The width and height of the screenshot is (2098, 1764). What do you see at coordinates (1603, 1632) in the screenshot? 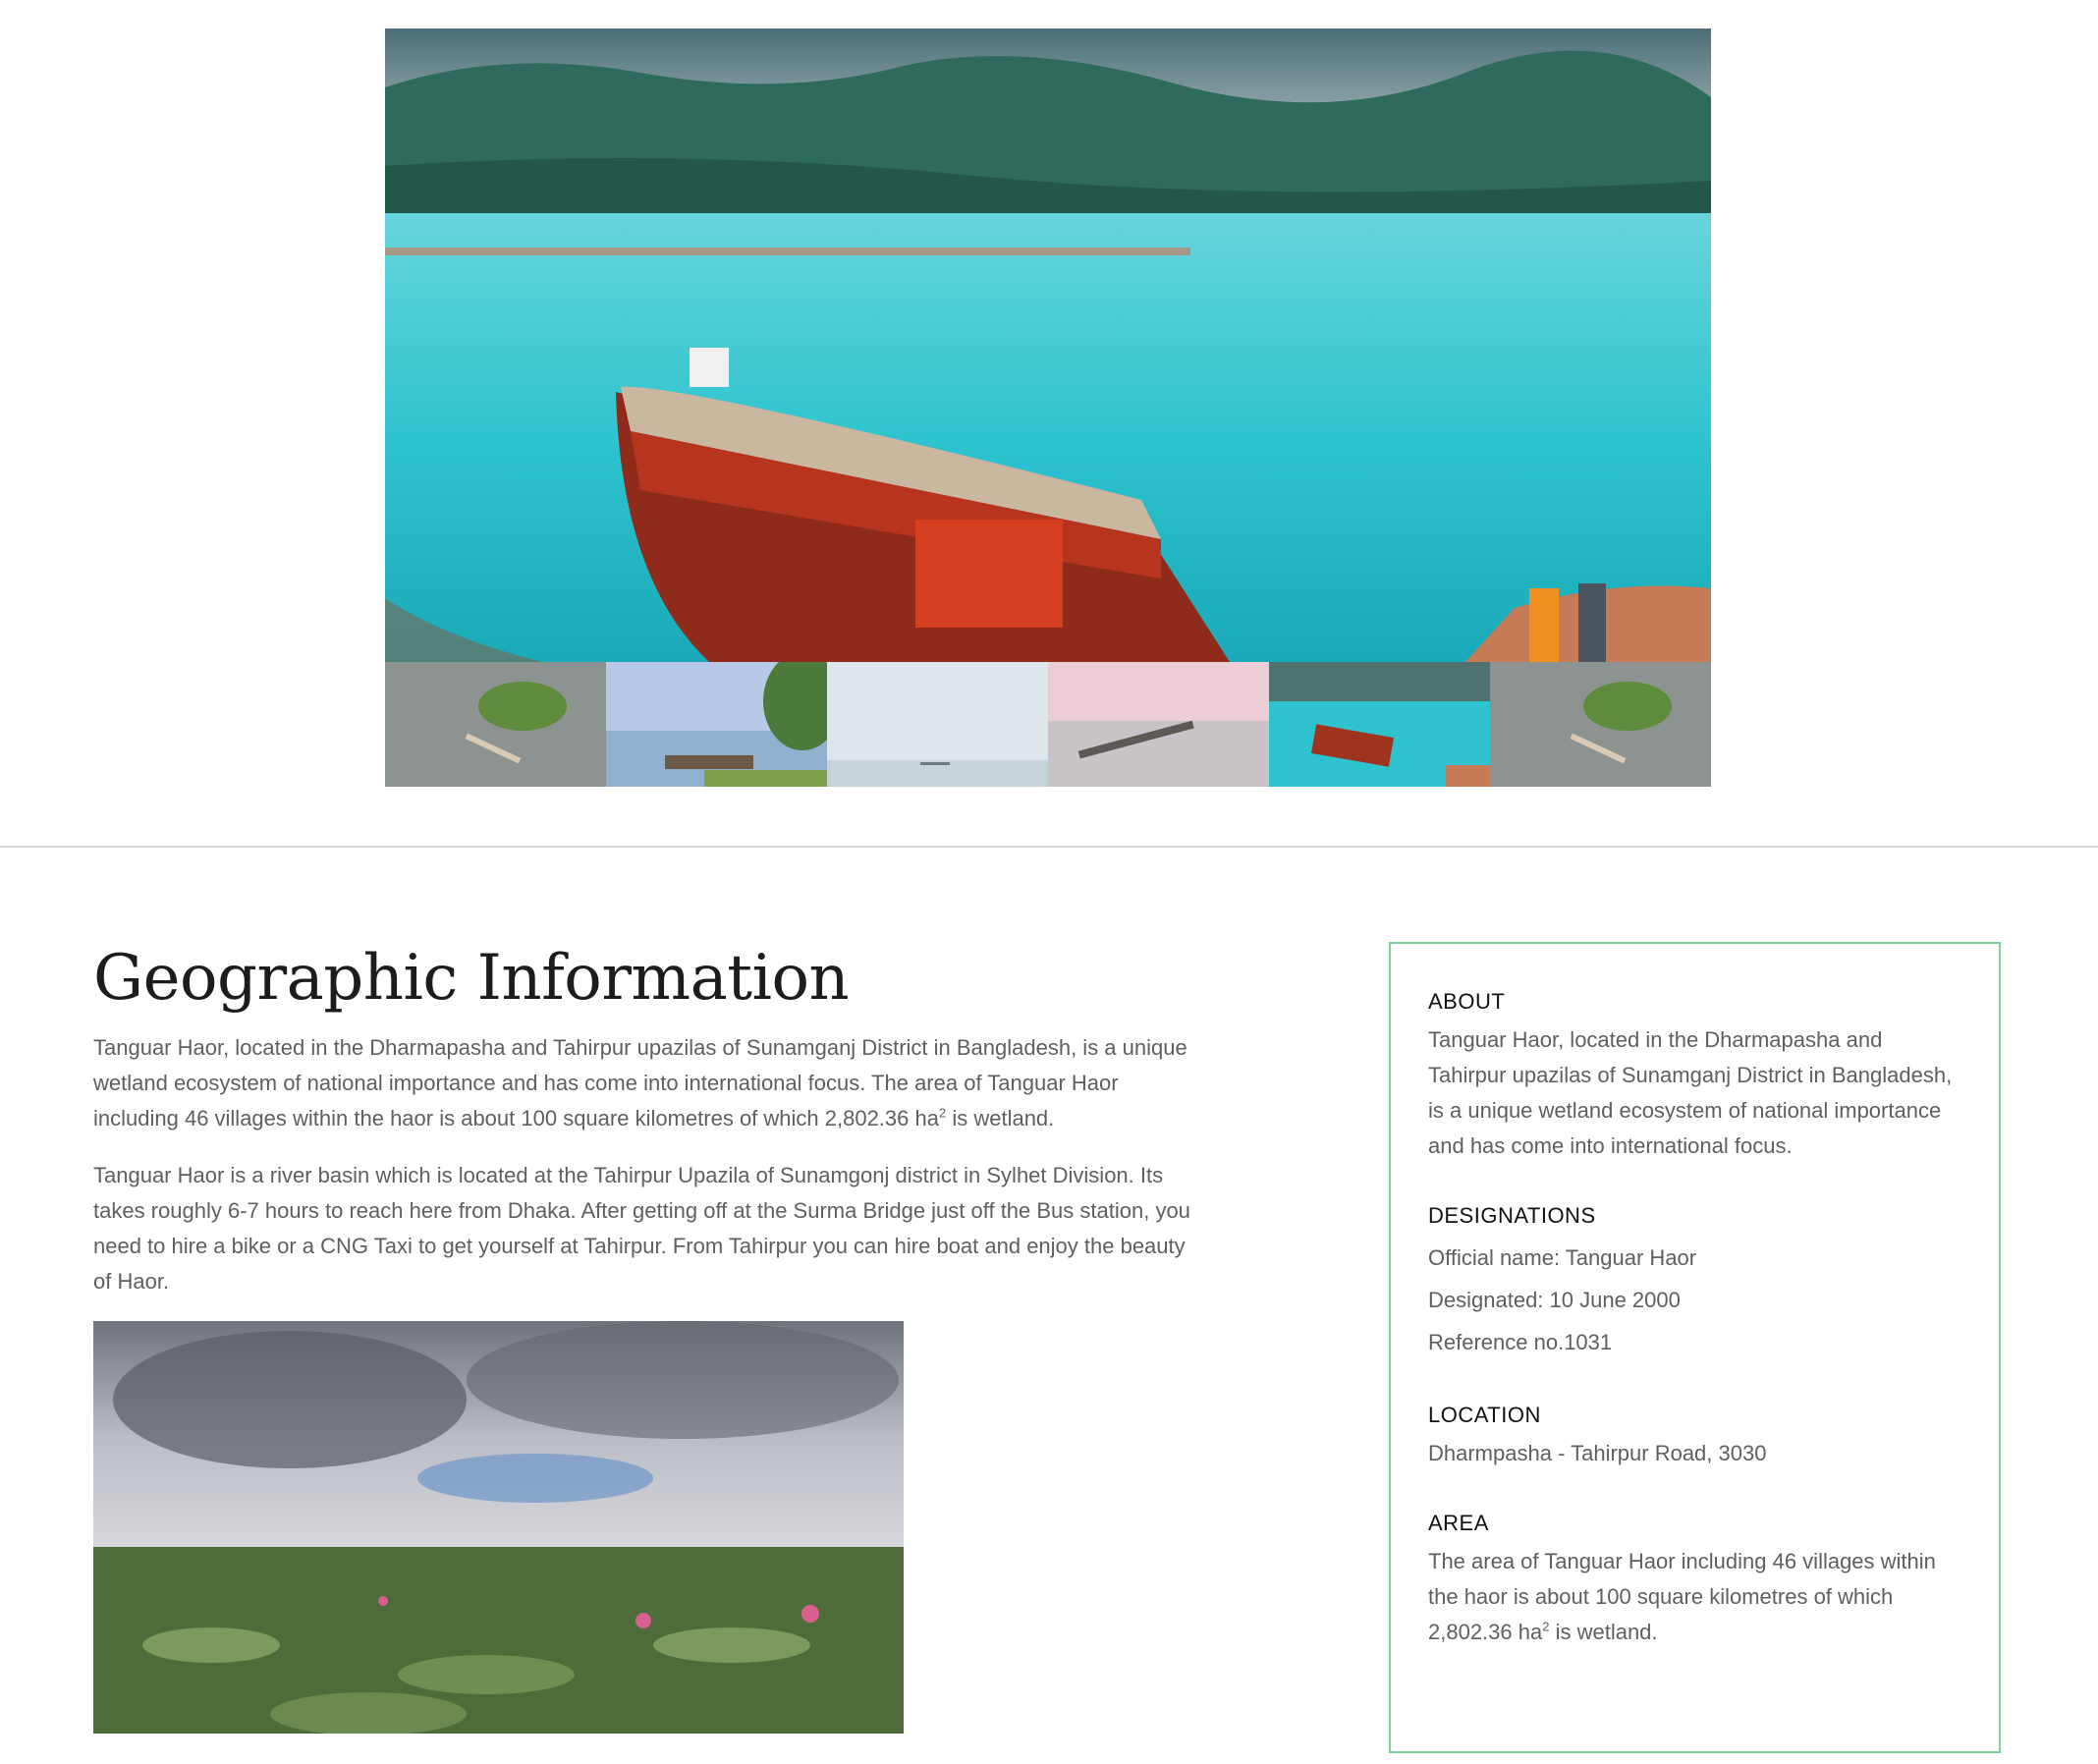
I see `area-text-part: is wetland.` at bounding box center [1603, 1632].